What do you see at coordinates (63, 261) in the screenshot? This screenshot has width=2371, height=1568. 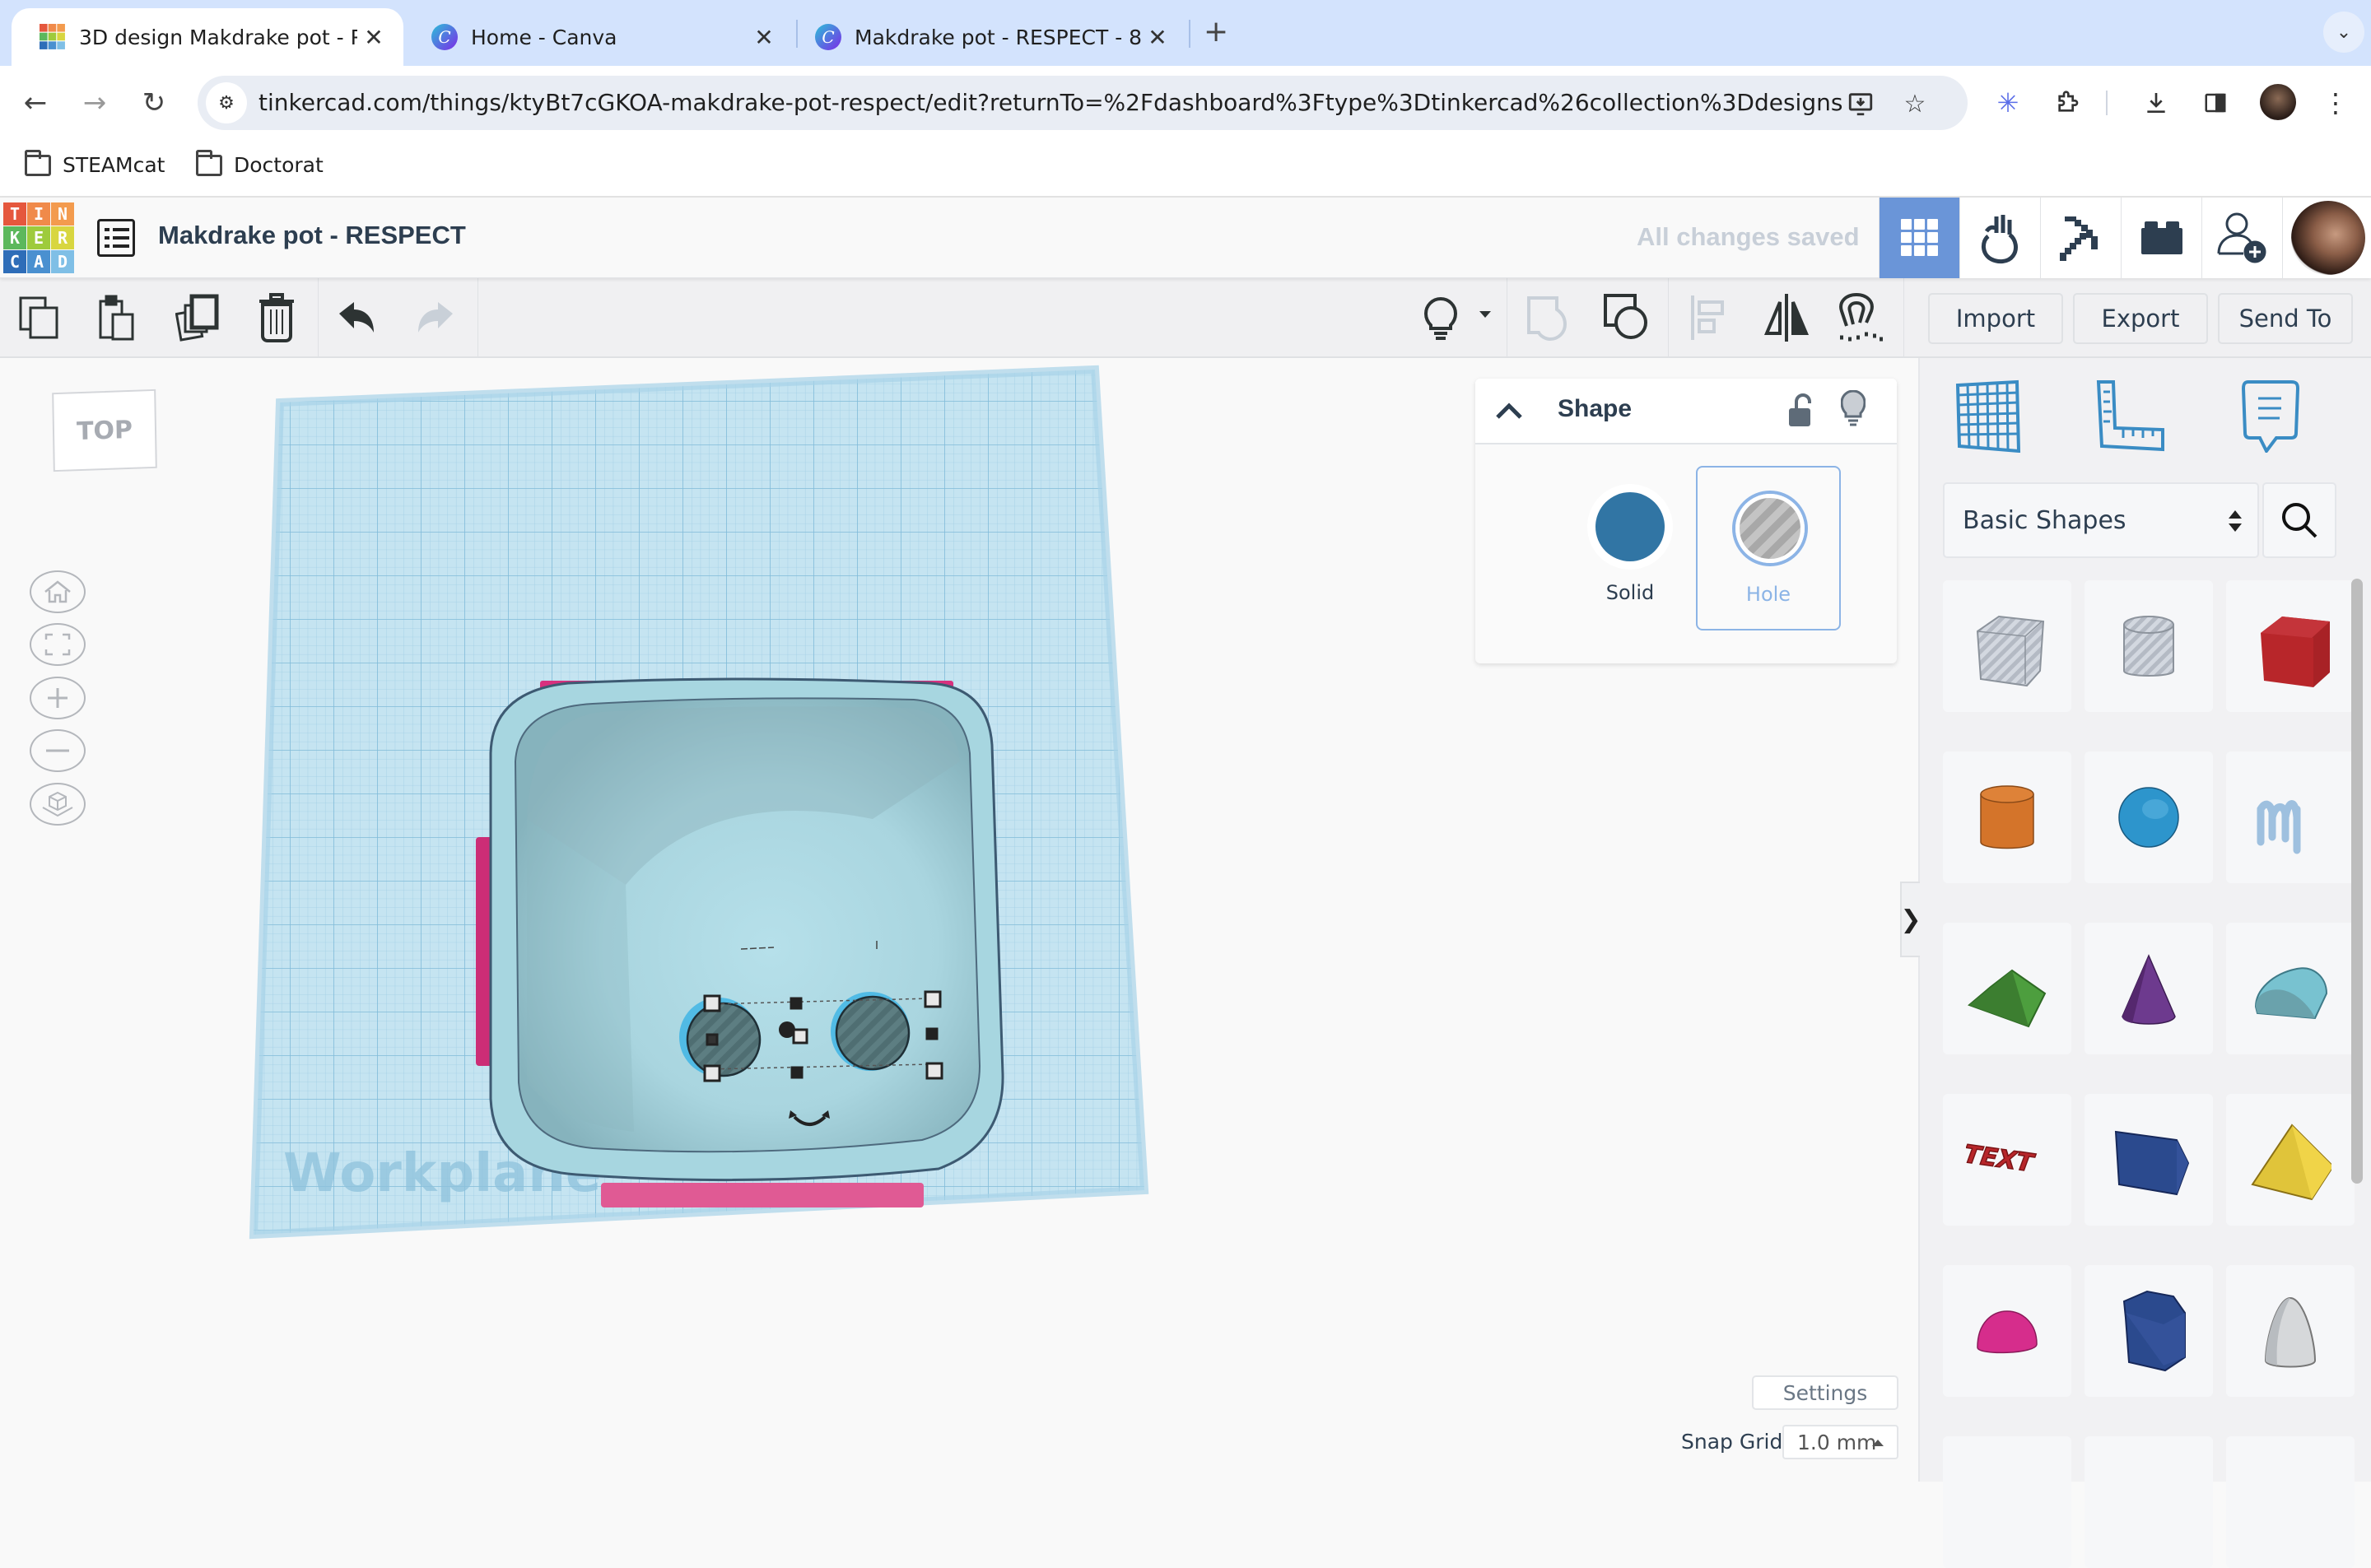 I see `logo-letter: D` at bounding box center [63, 261].